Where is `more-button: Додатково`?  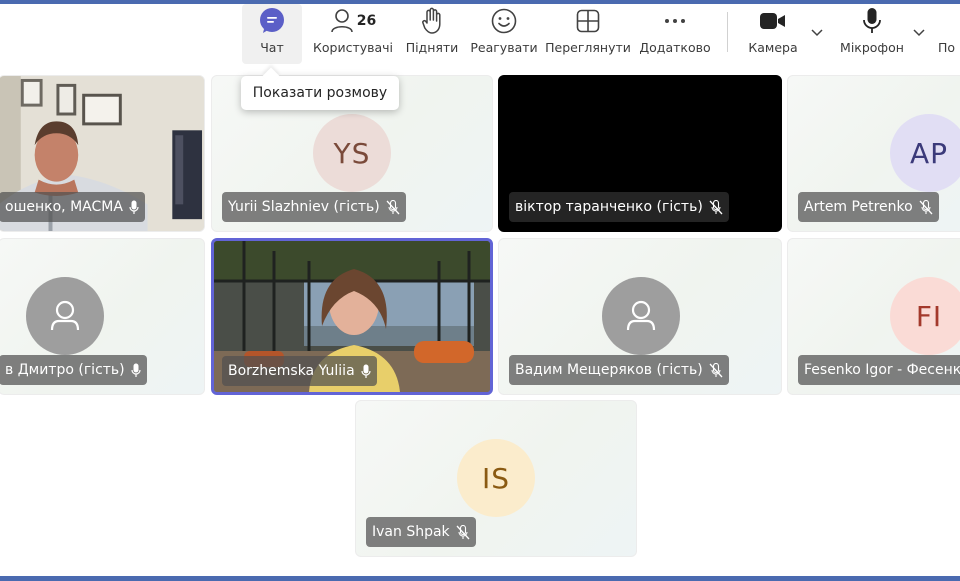
more-button: Додатково is located at coordinates (675, 34).